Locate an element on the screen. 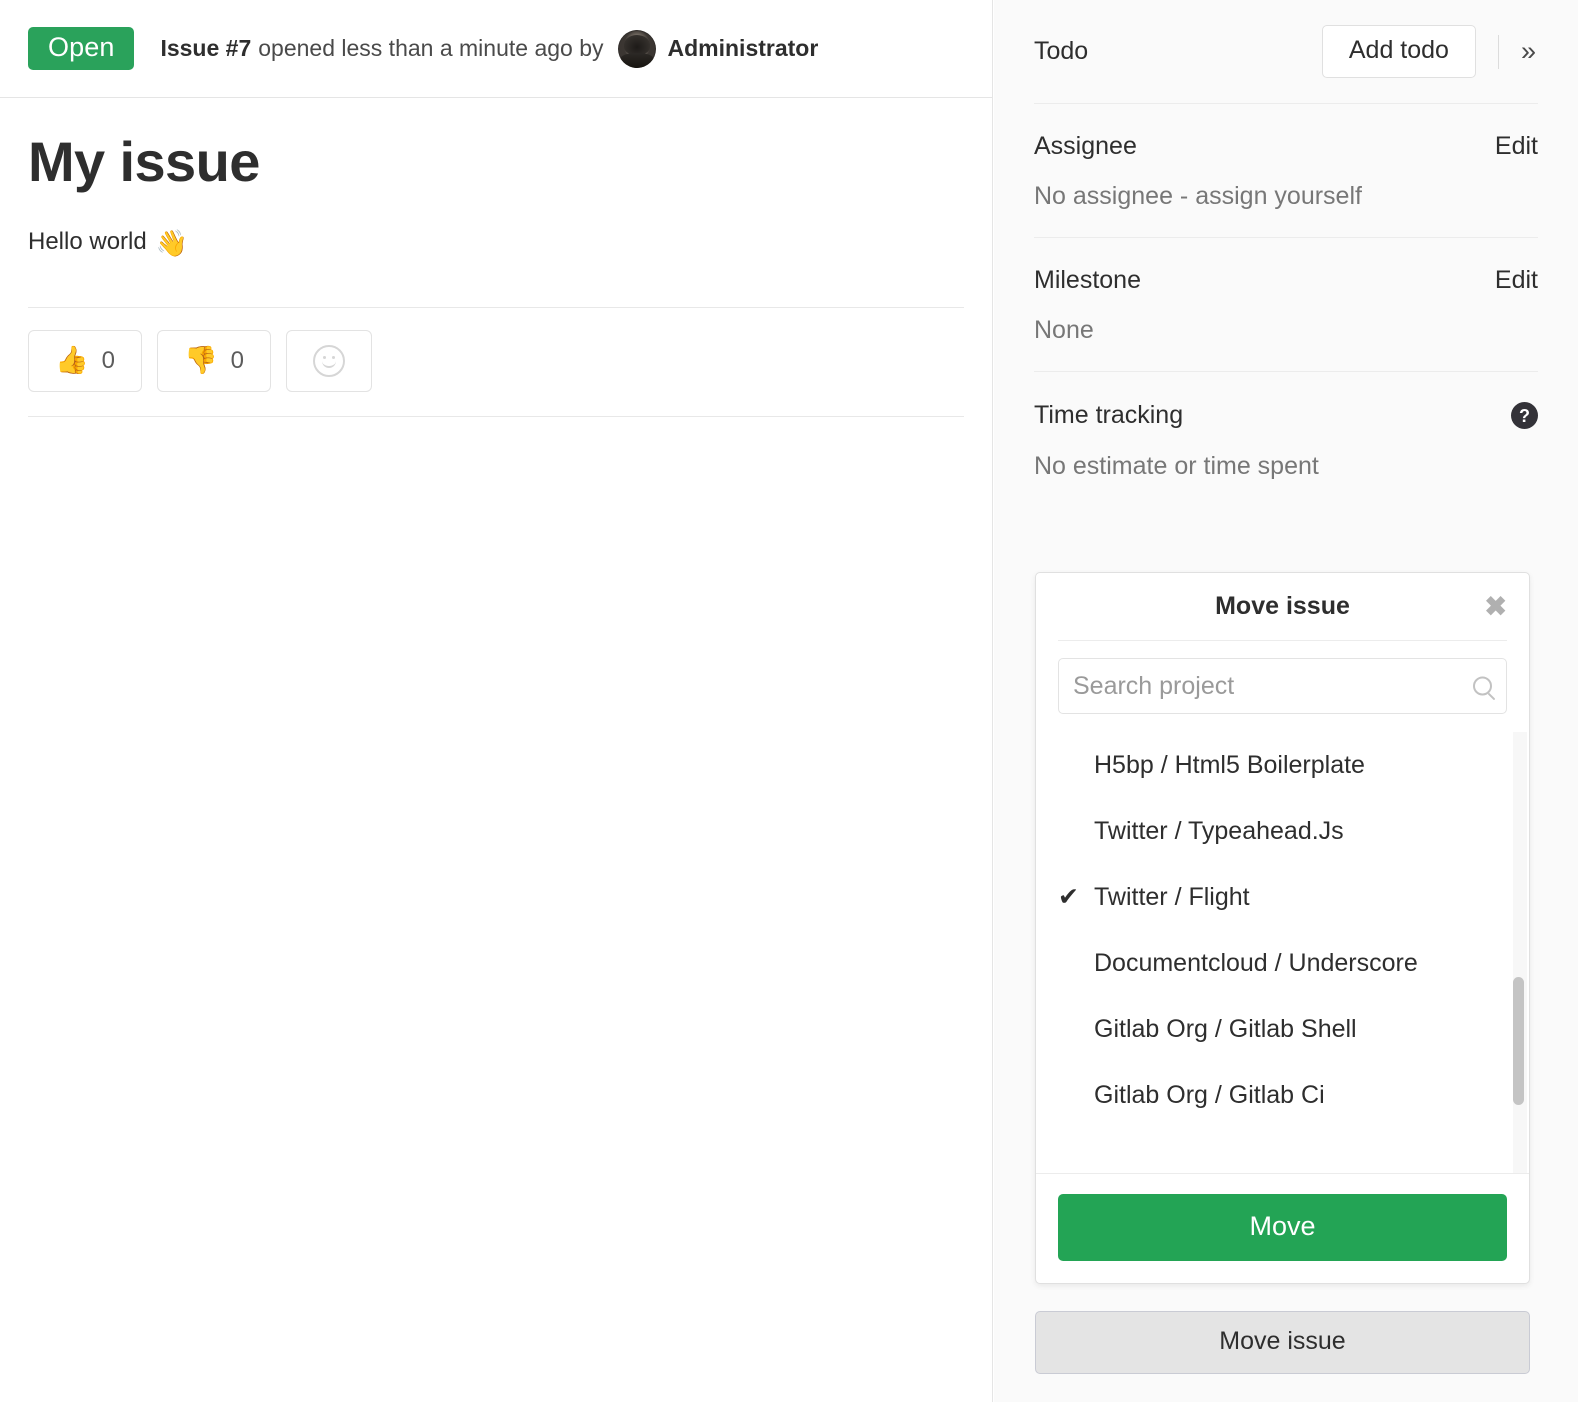 The height and width of the screenshot is (1402, 1578). wave-emoji-icon: 👋 is located at coordinates (172, 242).